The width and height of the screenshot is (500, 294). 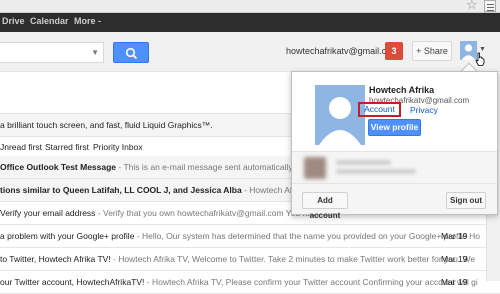 I want to click on popup-footer: Add account Sign out, so click(x=394, y=202).